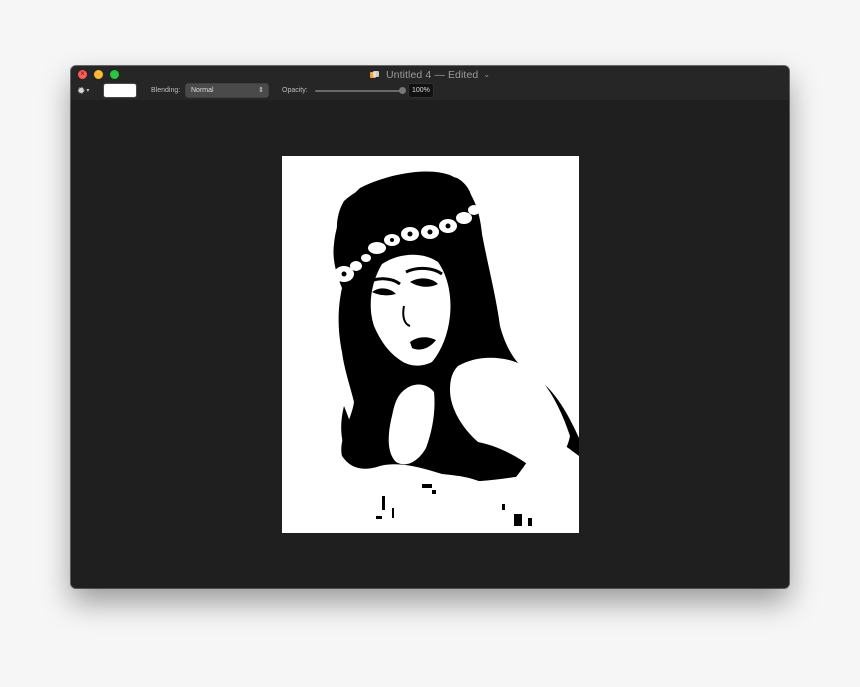 The image size is (860, 687). Describe the element at coordinates (486, 74) in the screenshot. I see `chevron-down-icon: ⌄` at that location.